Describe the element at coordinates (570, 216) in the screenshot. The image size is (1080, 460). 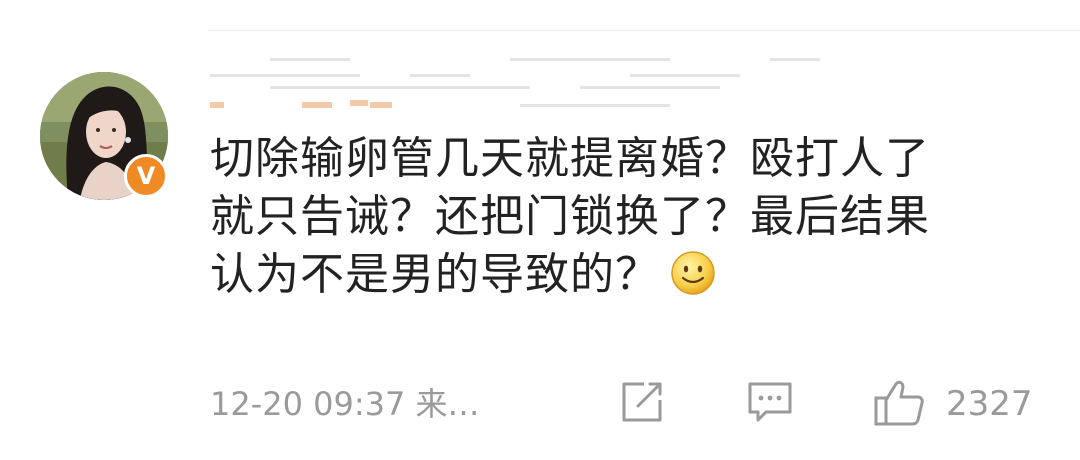
I see `comment-line: 就只告诫？还把门锁换了？最后结果` at that location.